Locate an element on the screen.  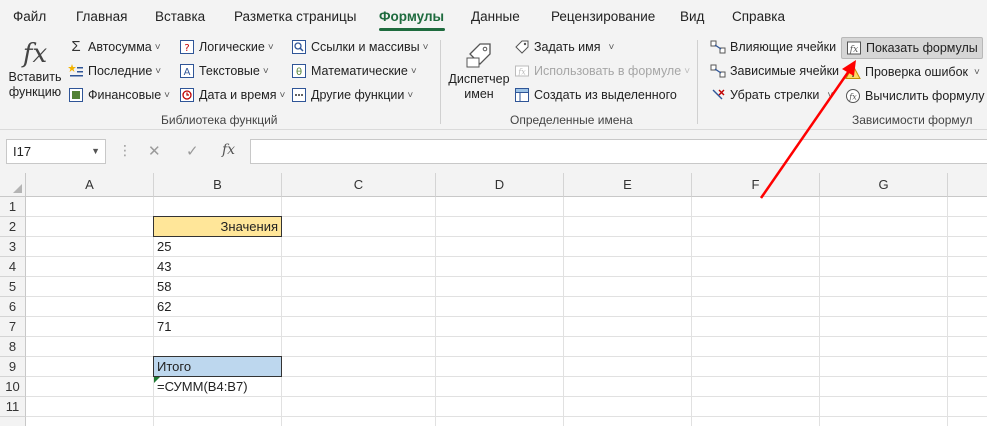
define-name-button: Задать имя ˅ is located at coordinates (564, 47).